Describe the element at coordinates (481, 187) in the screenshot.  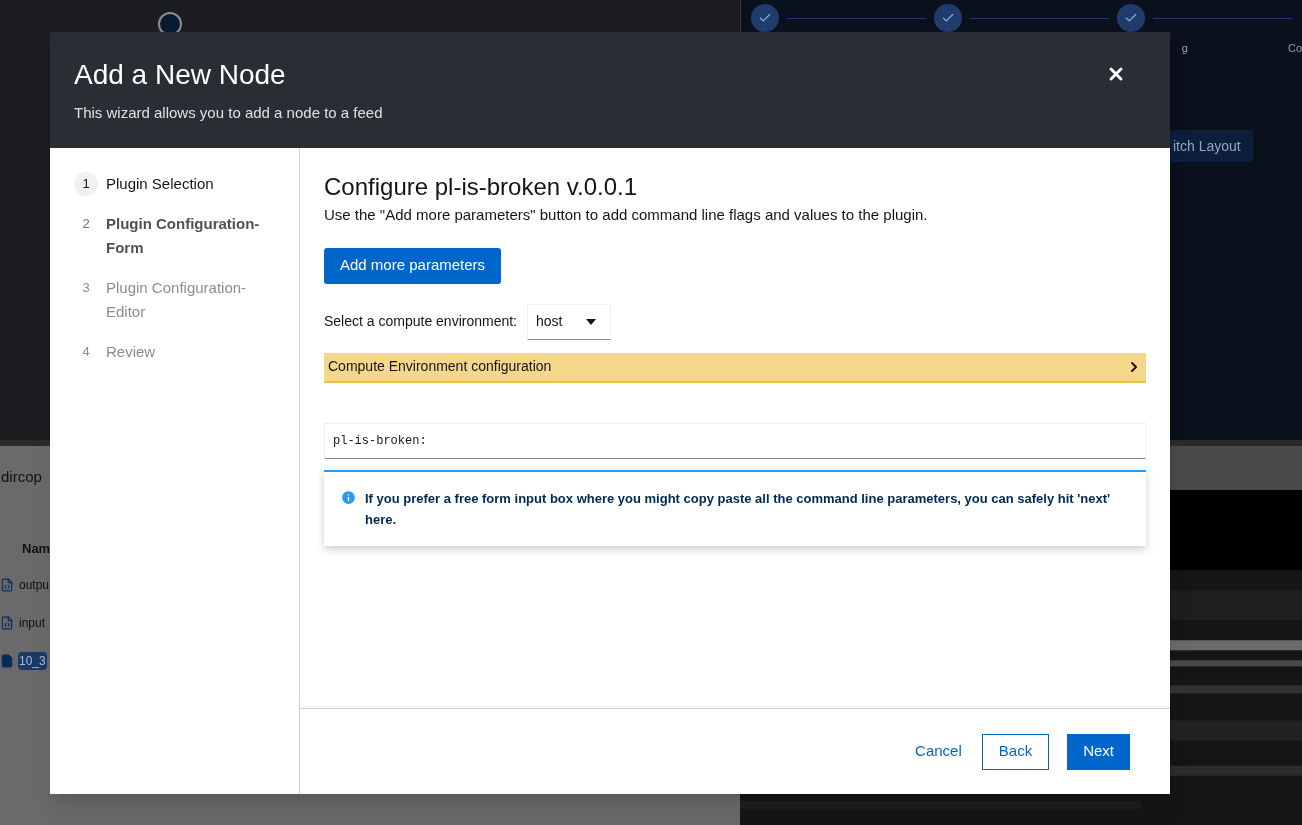
I see `form-heading: Configure pl-is-broken v.0.0.1` at that location.